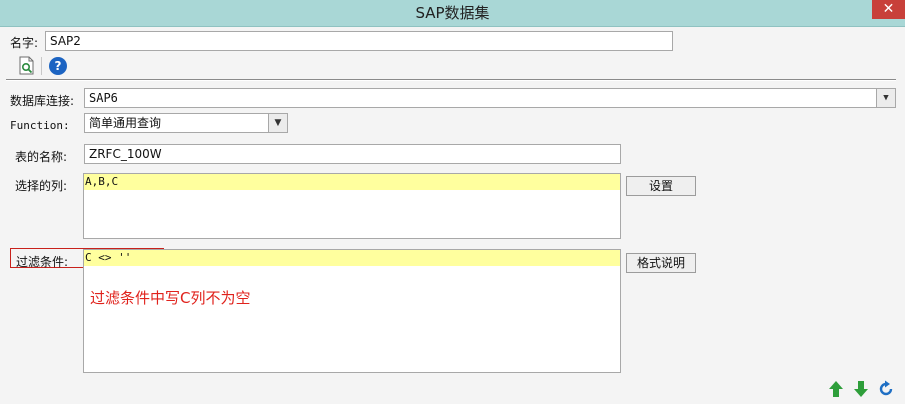 This screenshot has width=905, height=404. What do you see at coordinates (41, 186) in the screenshot?
I see `columns-label: 选择的列:` at bounding box center [41, 186].